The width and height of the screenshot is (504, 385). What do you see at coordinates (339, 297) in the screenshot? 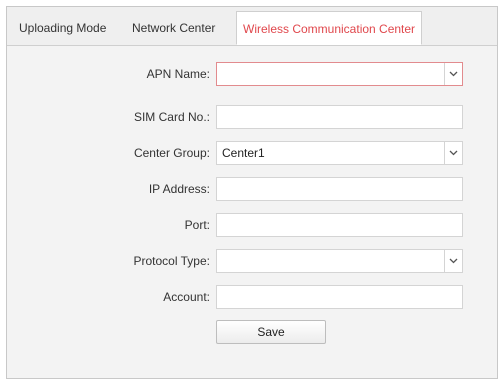
I see `account-input` at bounding box center [339, 297].